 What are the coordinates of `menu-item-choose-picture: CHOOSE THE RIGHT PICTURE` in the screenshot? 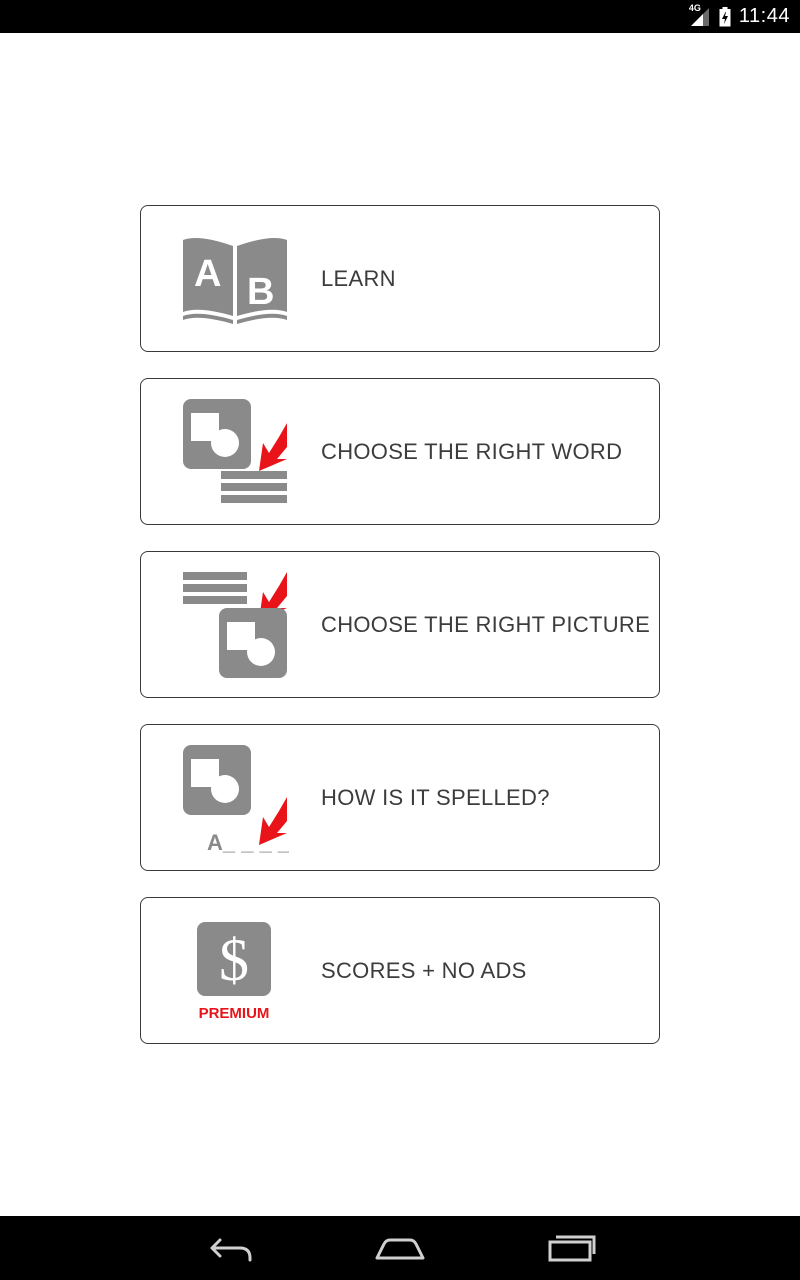 It's located at (400, 624).